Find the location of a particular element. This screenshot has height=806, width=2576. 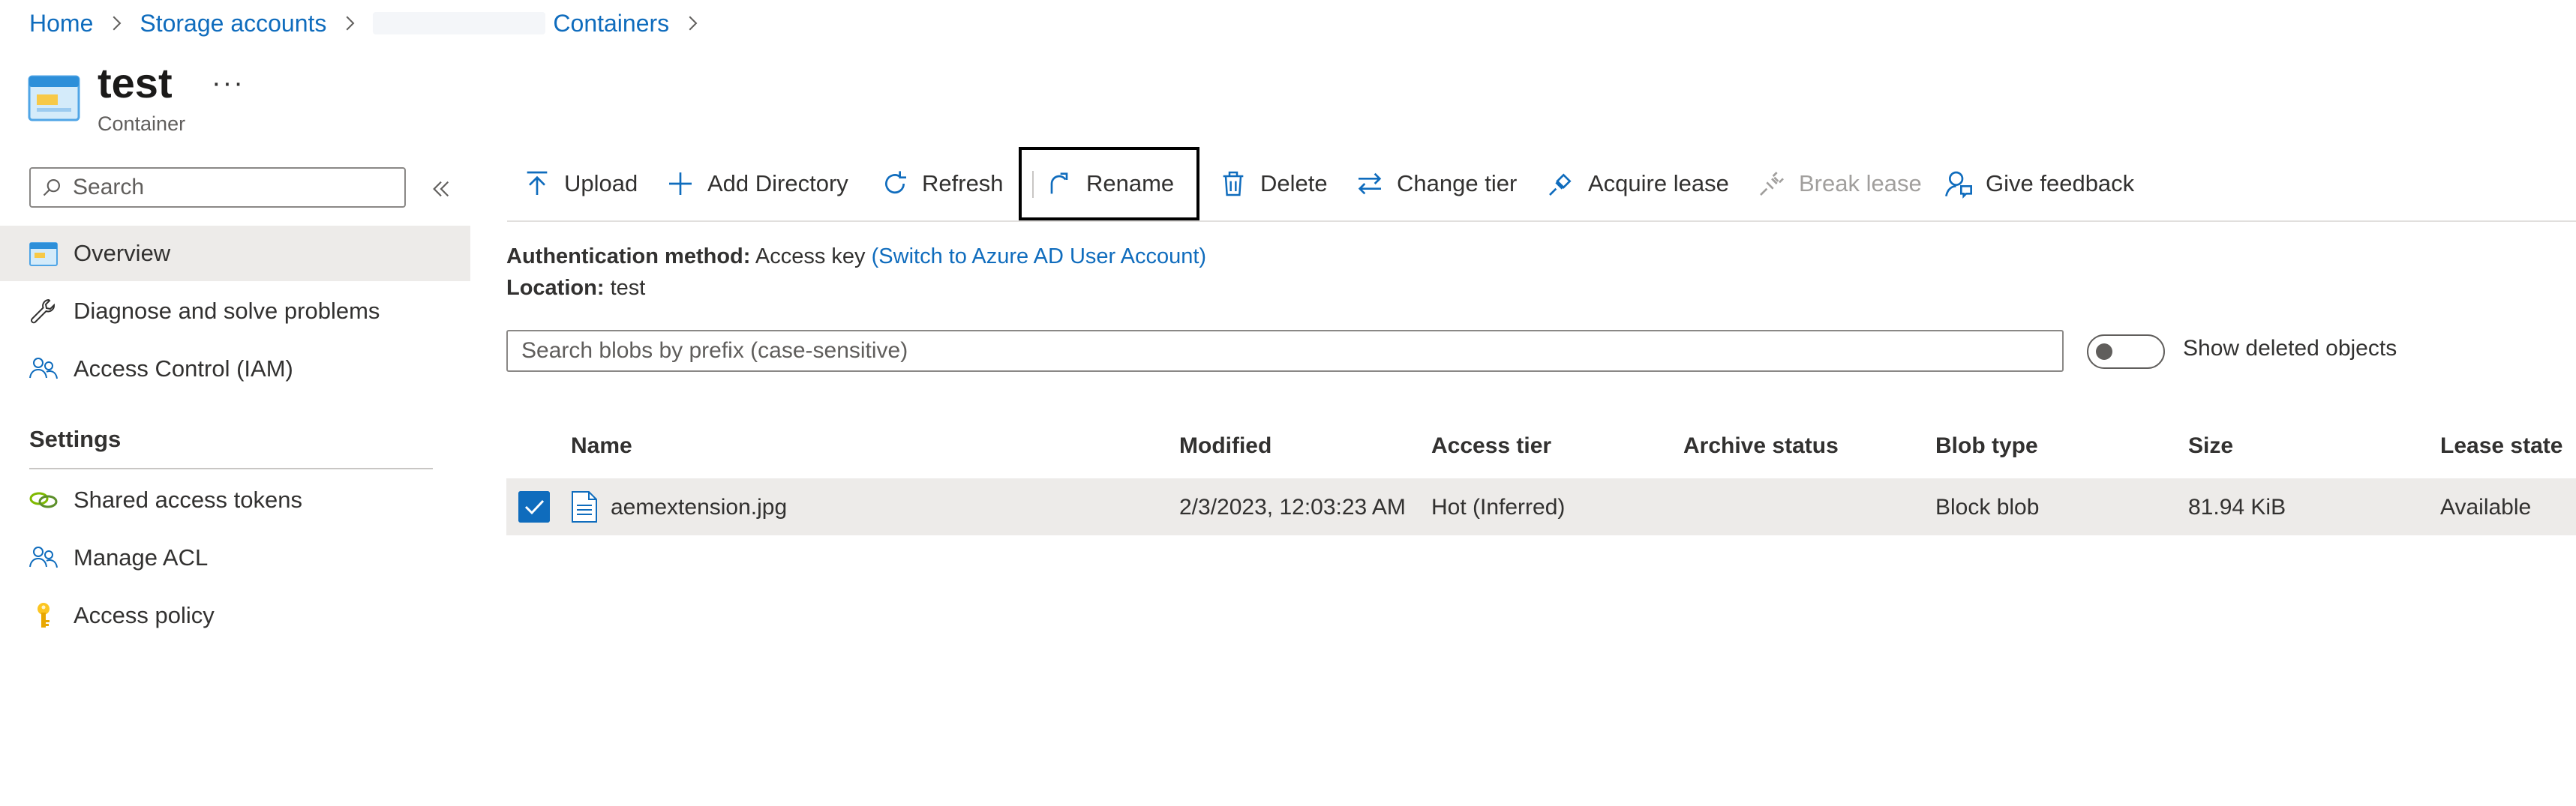

give-feedback-button: Give feedback is located at coordinates (2039, 183).